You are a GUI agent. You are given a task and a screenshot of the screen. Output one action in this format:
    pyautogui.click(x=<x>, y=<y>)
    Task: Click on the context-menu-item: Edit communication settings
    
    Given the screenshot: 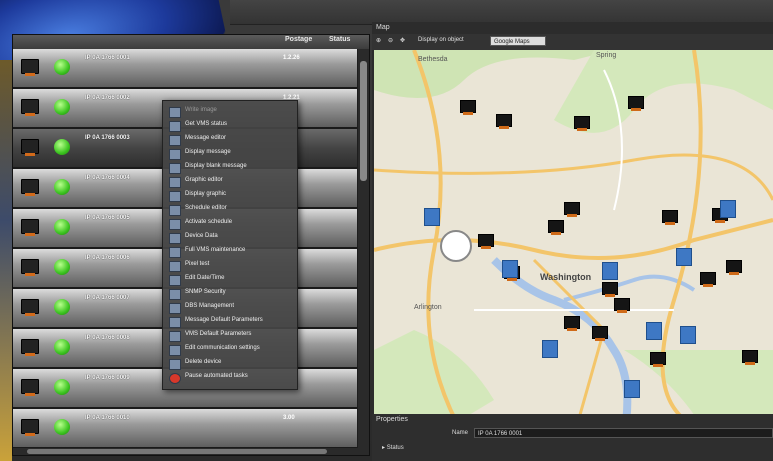 What is the action you would take?
    pyautogui.click(x=230, y=349)
    